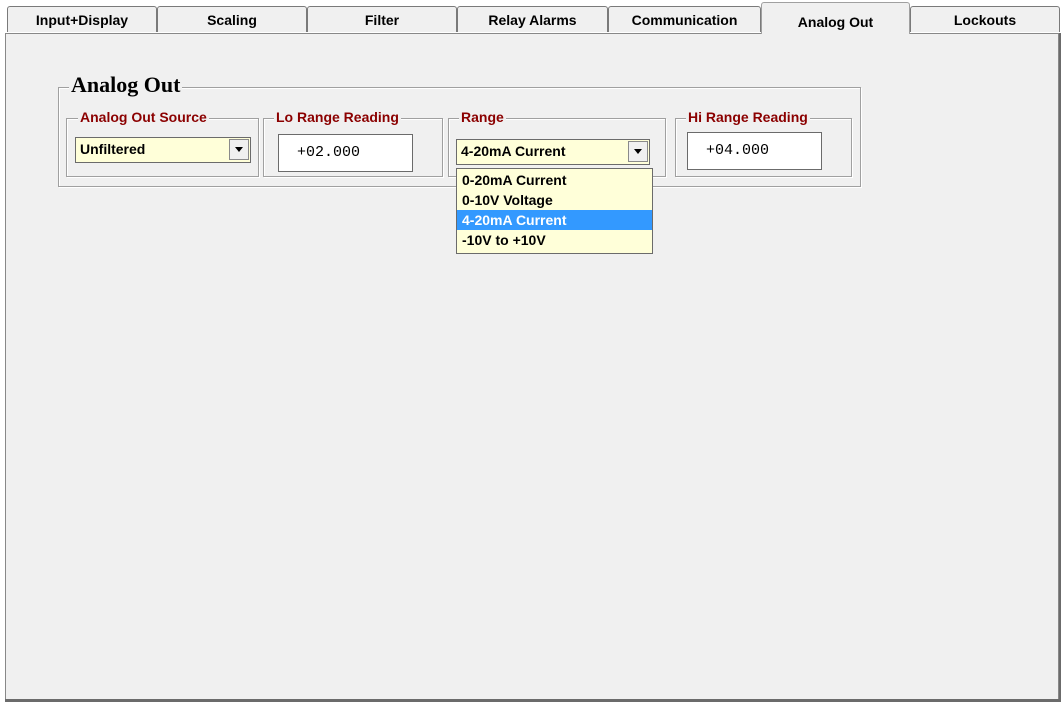 The height and width of the screenshot is (704, 1063). I want to click on lo-range-legend: Lo Range Reading, so click(337, 117).